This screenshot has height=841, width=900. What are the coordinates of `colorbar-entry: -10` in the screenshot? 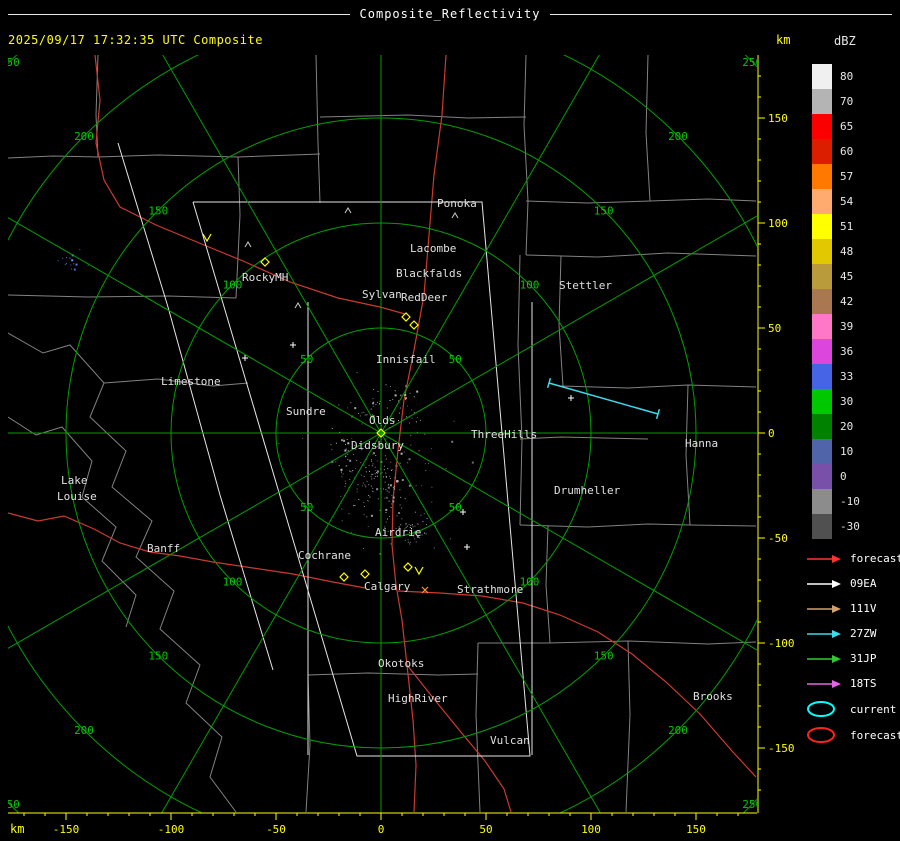 It's located at (836, 501).